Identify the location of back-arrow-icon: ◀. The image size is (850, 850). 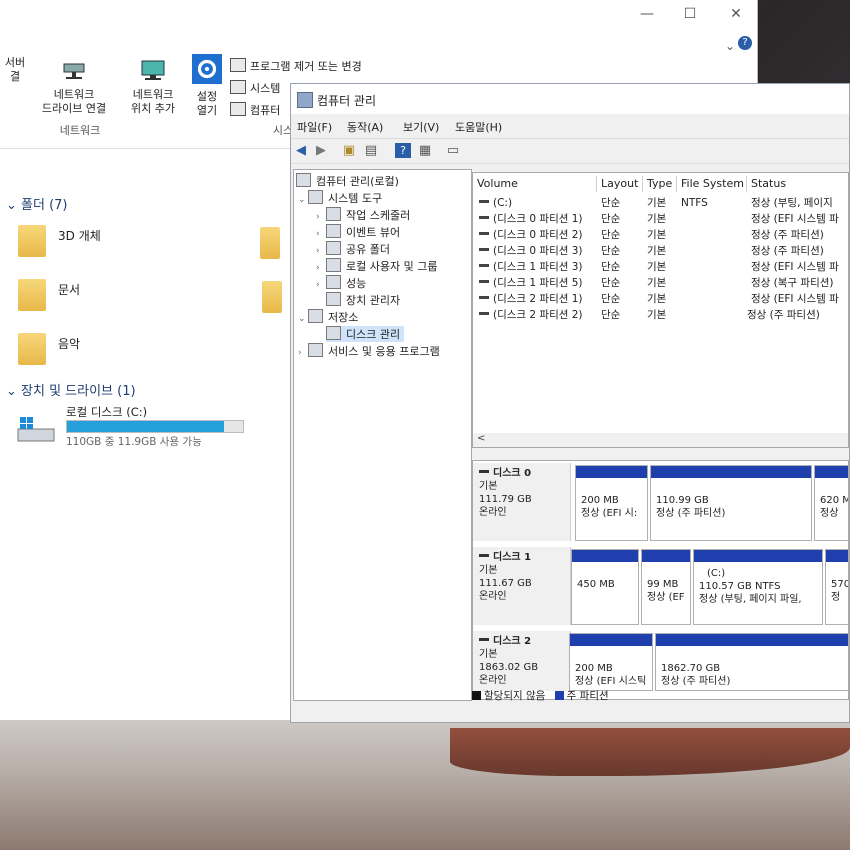
(301, 150).